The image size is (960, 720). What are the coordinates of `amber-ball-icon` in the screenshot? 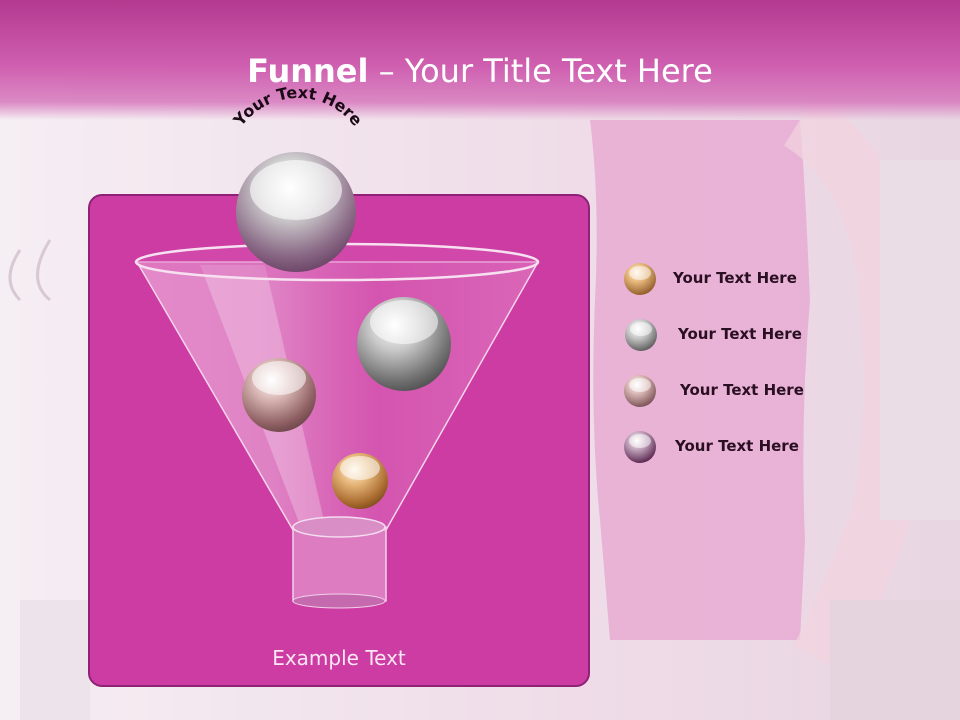 It's located at (640, 279).